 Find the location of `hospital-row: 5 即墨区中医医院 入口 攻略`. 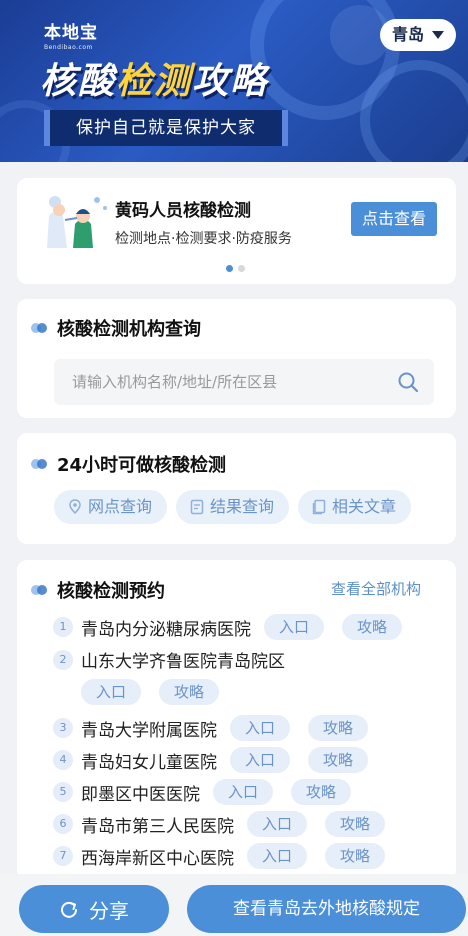

hospital-row: 5 即墨区中医医院 入口 攻略 is located at coordinates (211, 792).